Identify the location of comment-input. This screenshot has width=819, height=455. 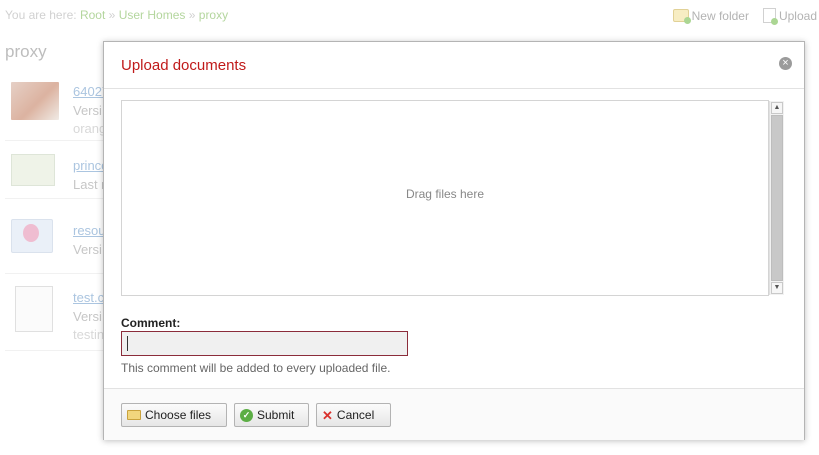
(264, 343).